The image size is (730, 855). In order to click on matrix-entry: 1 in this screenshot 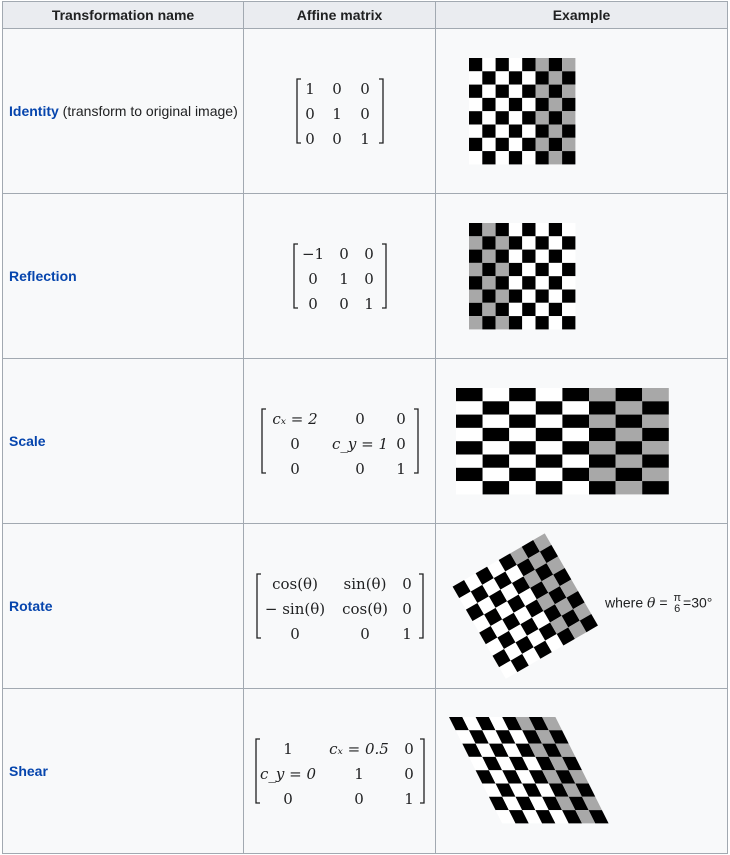, I will do `click(344, 279)`.